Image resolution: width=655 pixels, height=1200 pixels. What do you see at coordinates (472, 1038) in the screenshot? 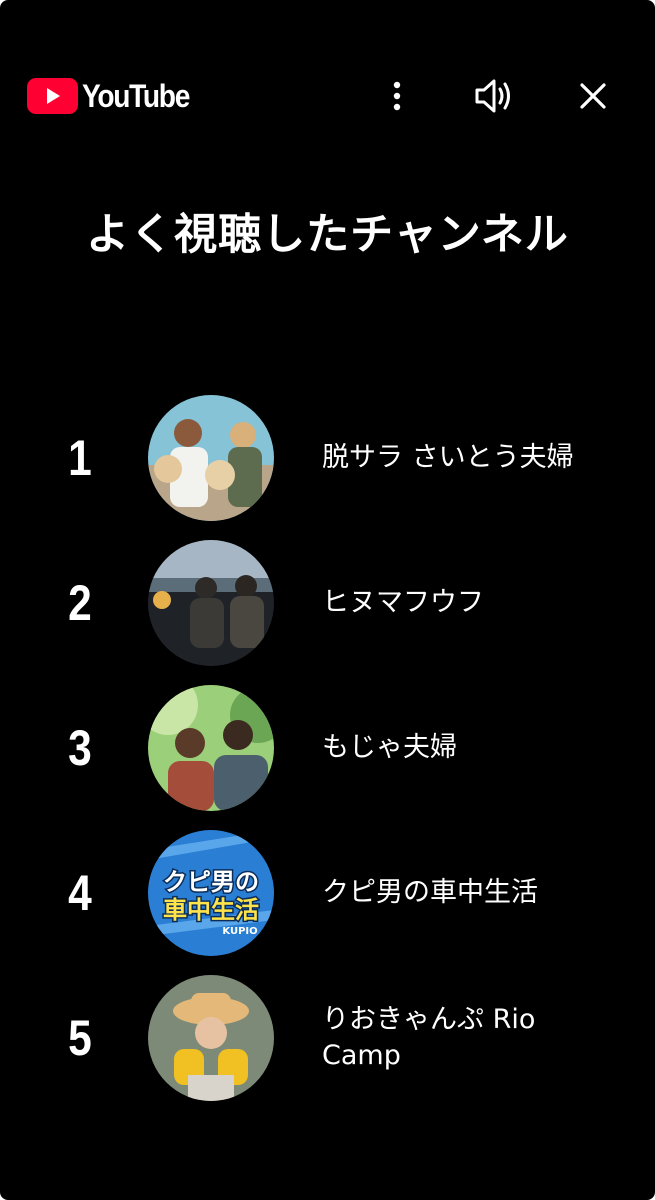
I see `channel-name: りおきゃんぷ Rio Camp` at bounding box center [472, 1038].